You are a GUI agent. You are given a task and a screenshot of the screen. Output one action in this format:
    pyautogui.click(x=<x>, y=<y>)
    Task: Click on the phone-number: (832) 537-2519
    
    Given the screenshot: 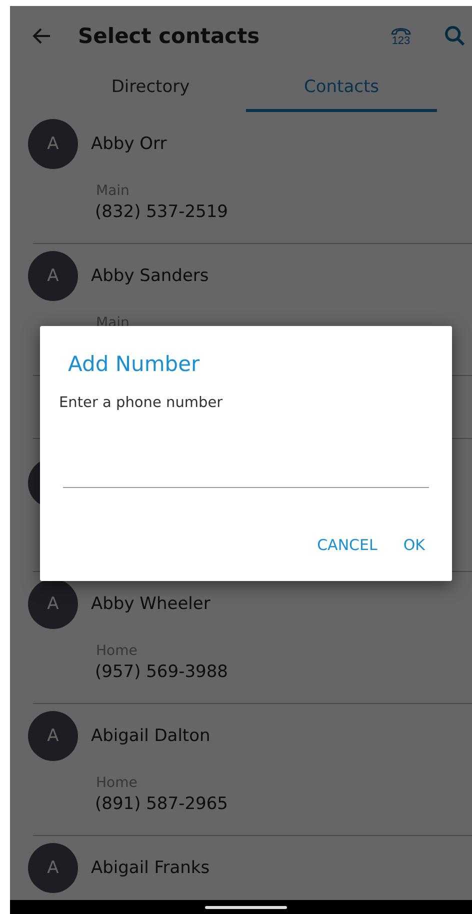 What is the action you would take?
    pyautogui.click(x=283, y=212)
    